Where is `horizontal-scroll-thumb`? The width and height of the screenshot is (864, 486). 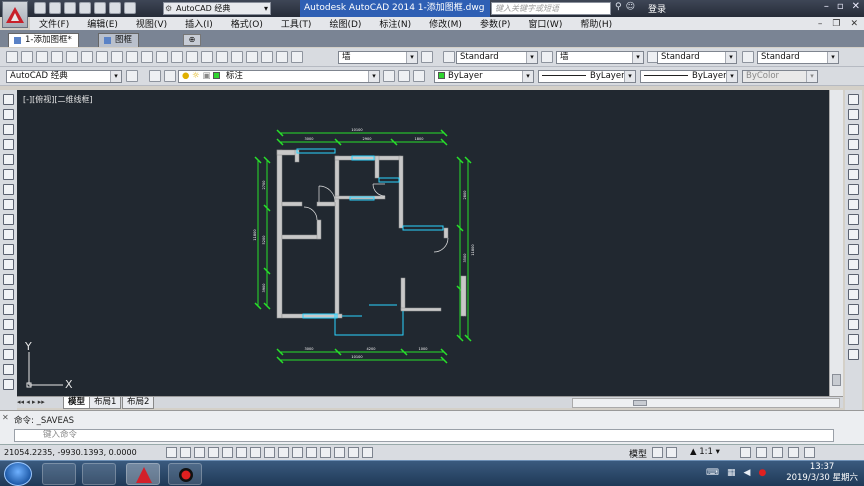
horizontal-scroll-thumb is located at coordinates (640, 403).